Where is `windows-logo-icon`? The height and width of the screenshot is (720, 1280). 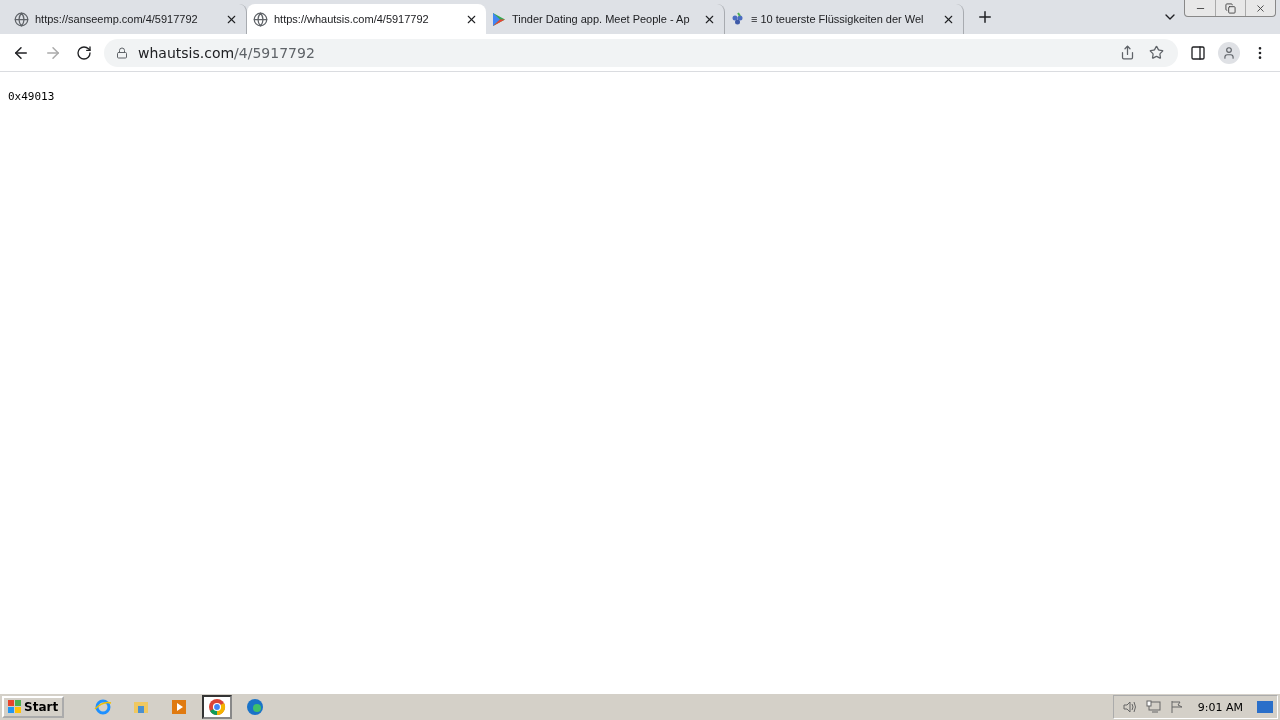
windows-logo-icon is located at coordinates (15, 707).